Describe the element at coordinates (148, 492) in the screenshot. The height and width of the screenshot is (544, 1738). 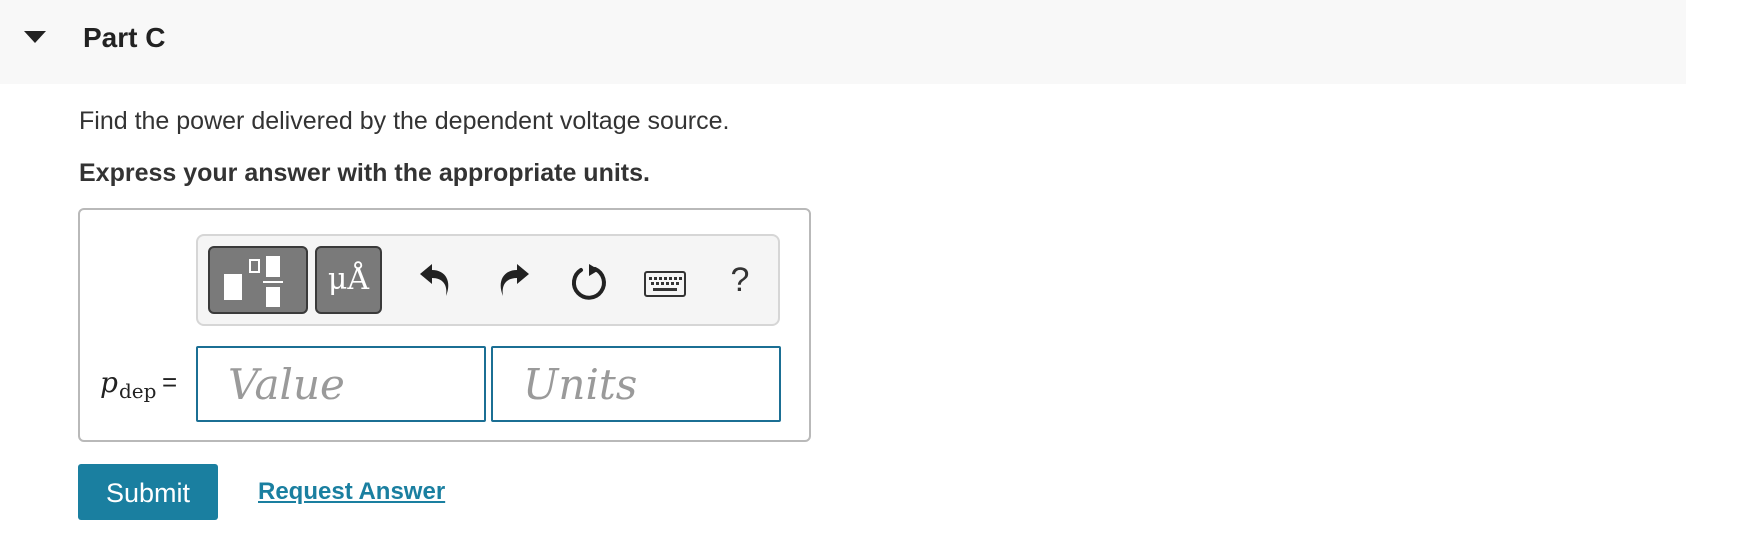
I see `submit-button: Submit` at that location.